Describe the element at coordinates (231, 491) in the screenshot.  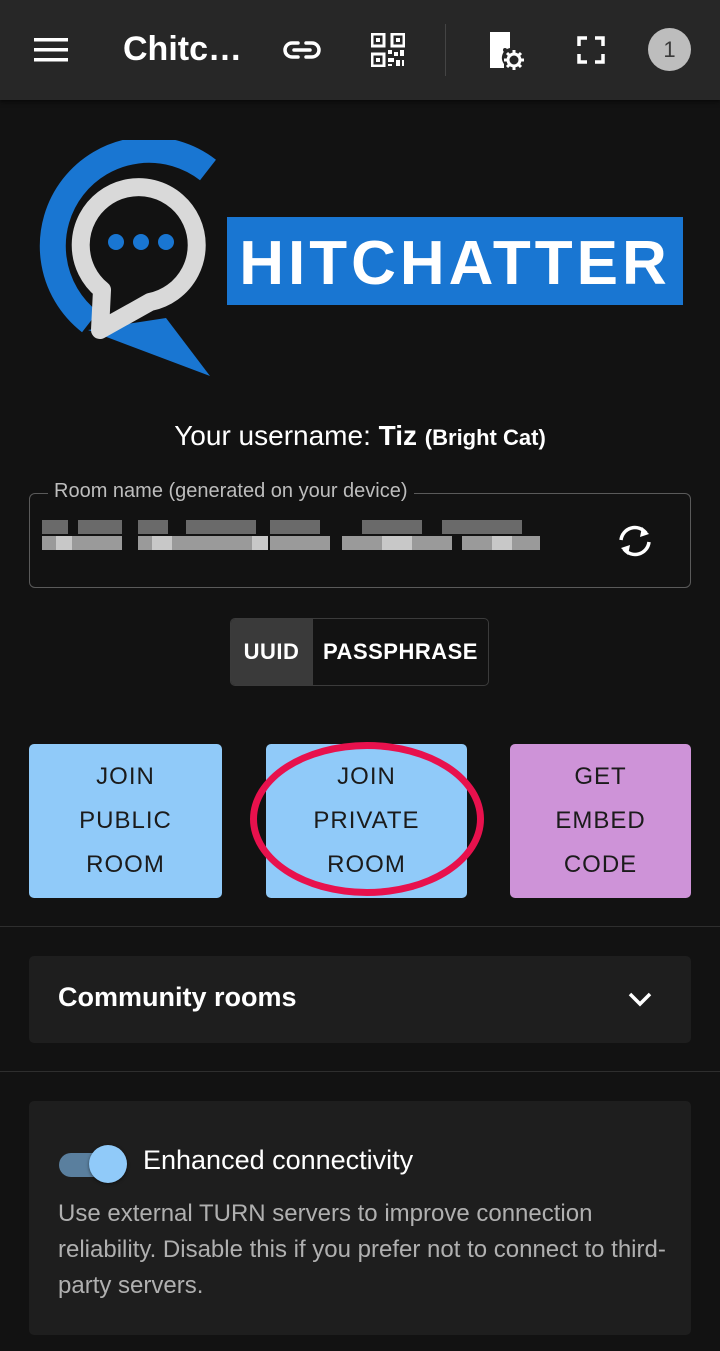
I see `room-name-label: Room name (generated on your device)` at that location.